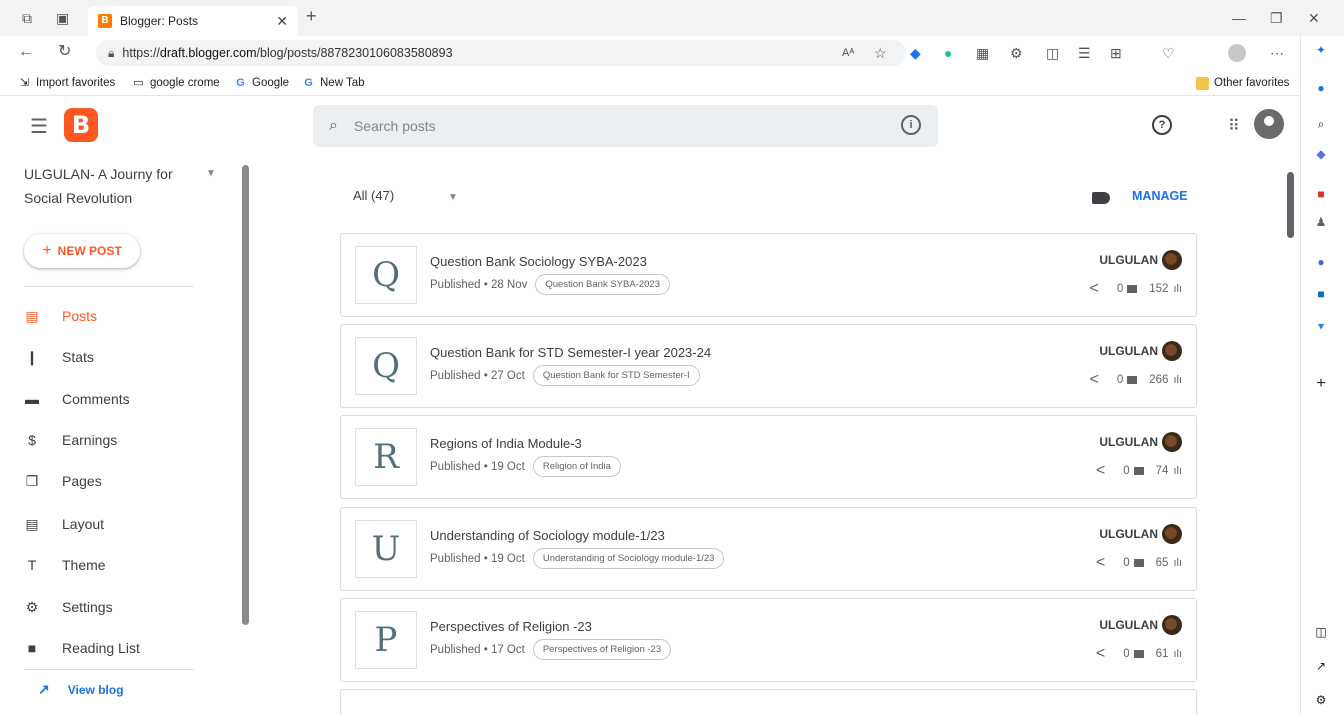 The height and width of the screenshot is (715, 1344). Describe the element at coordinates (1321, 700) in the screenshot. I see `sidebar-settings-icon: ⚙` at that location.